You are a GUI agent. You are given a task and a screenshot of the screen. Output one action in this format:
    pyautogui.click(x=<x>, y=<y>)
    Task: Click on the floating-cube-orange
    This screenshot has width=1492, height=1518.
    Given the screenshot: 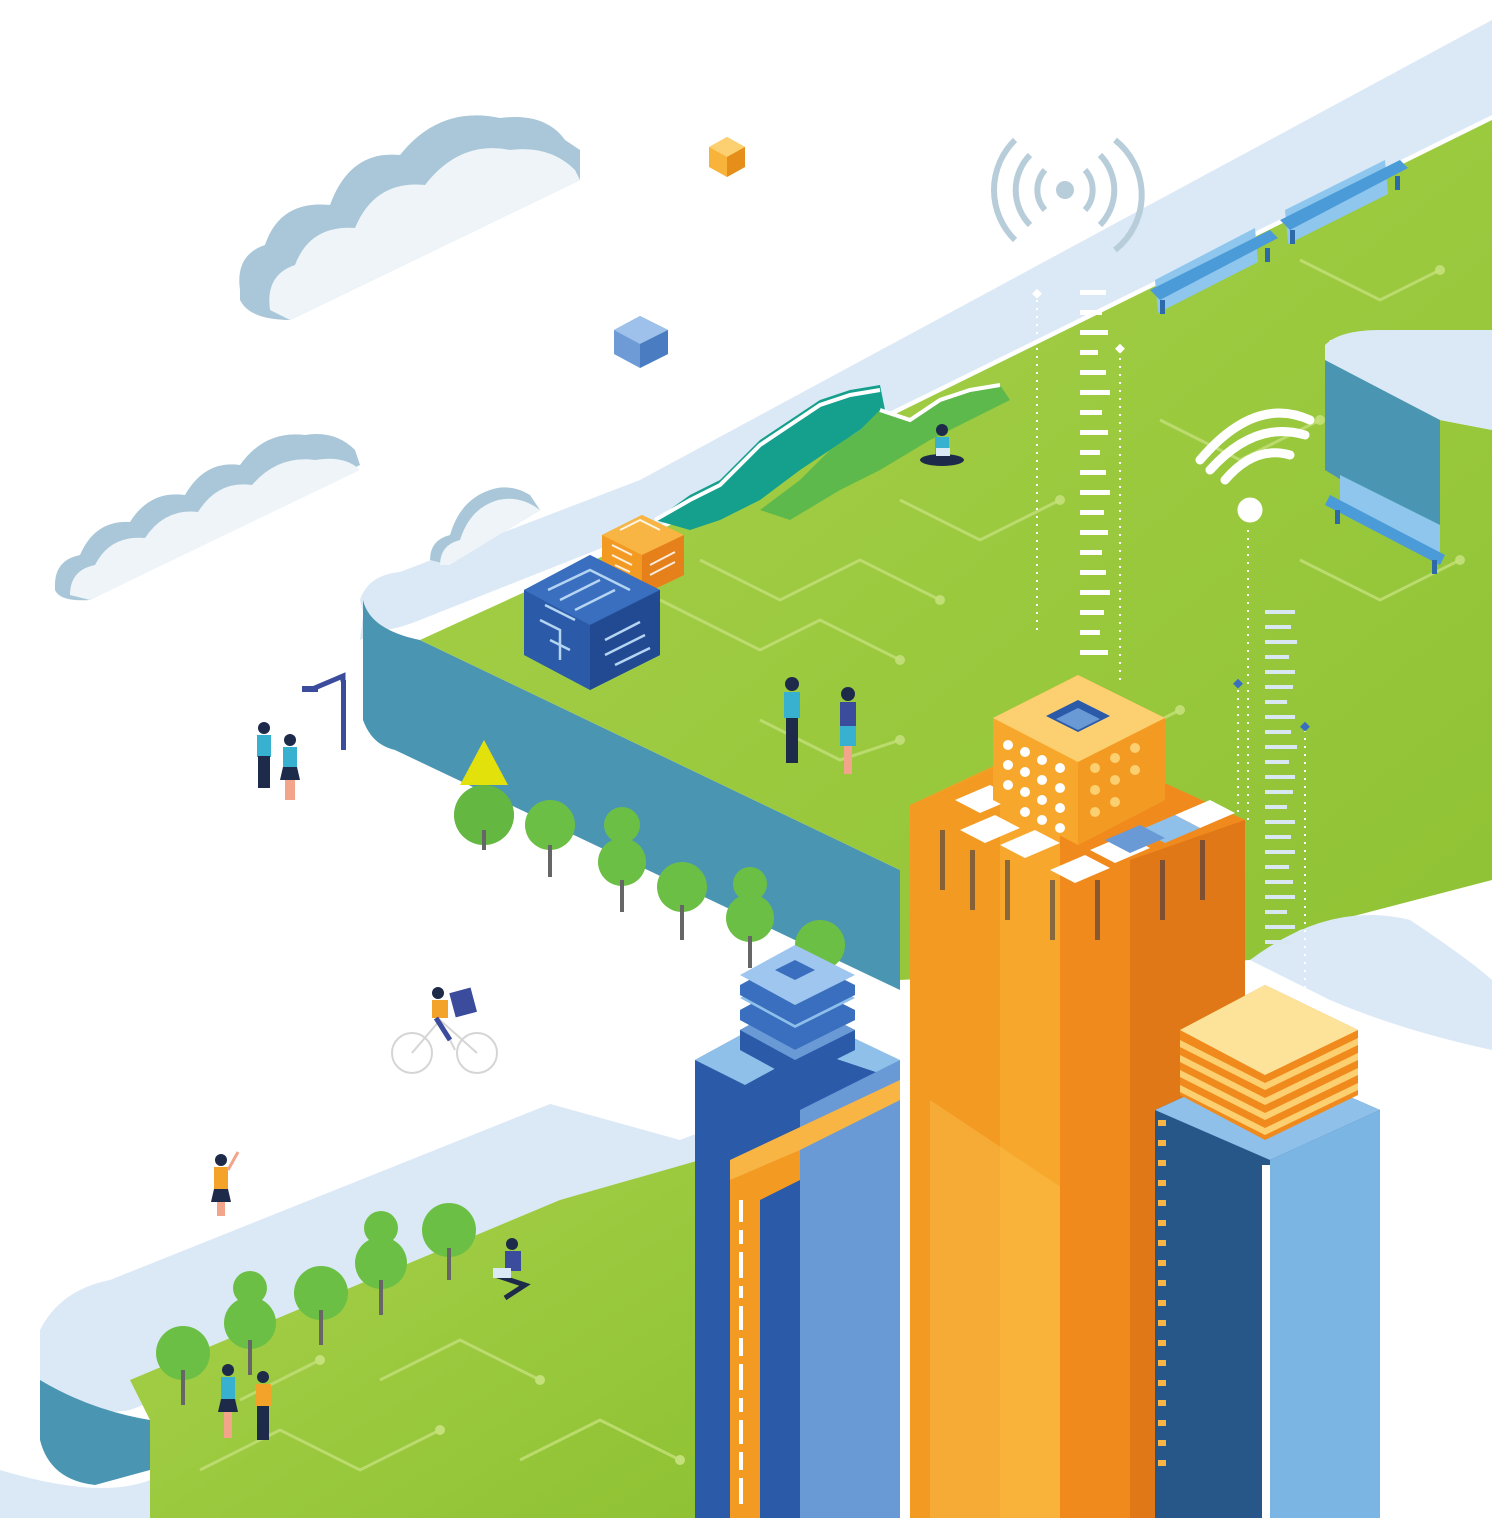 What is the action you would take?
    pyautogui.click(x=727, y=157)
    